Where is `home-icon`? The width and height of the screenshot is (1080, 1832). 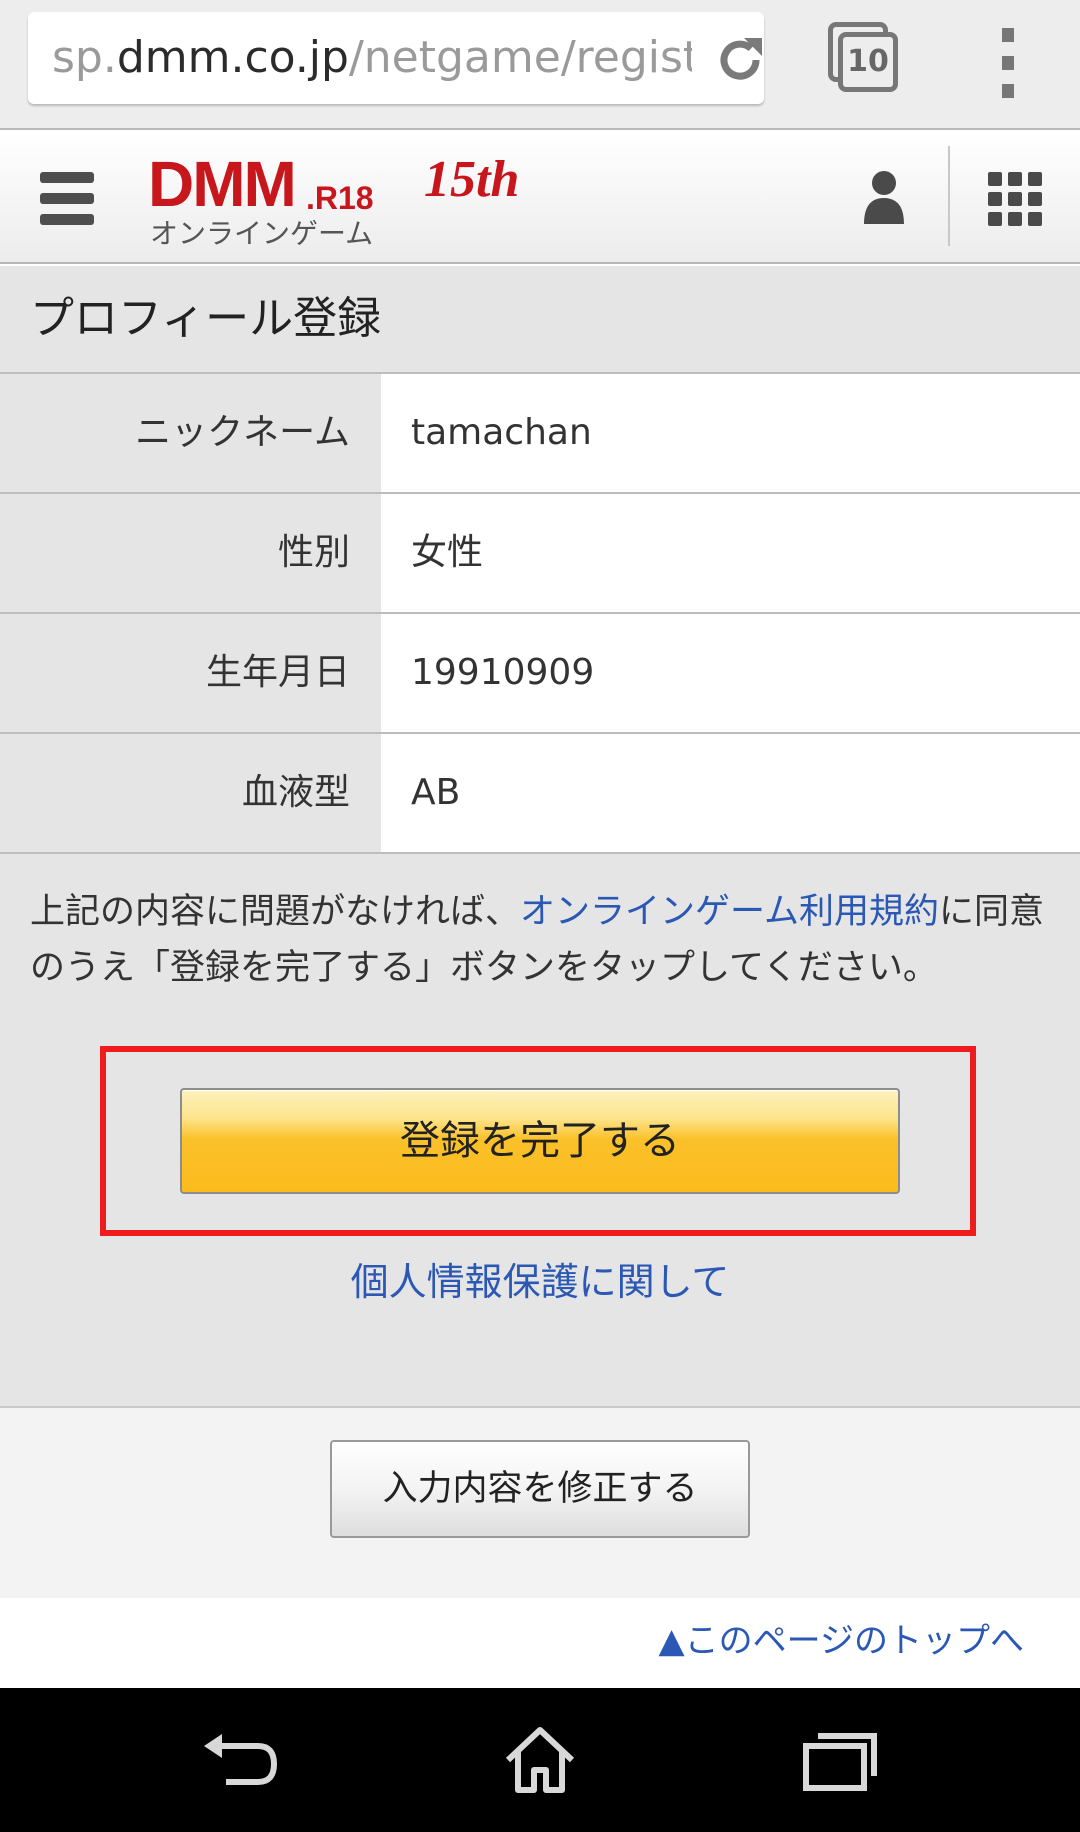
home-icon is located at coordinates (540, 1760).